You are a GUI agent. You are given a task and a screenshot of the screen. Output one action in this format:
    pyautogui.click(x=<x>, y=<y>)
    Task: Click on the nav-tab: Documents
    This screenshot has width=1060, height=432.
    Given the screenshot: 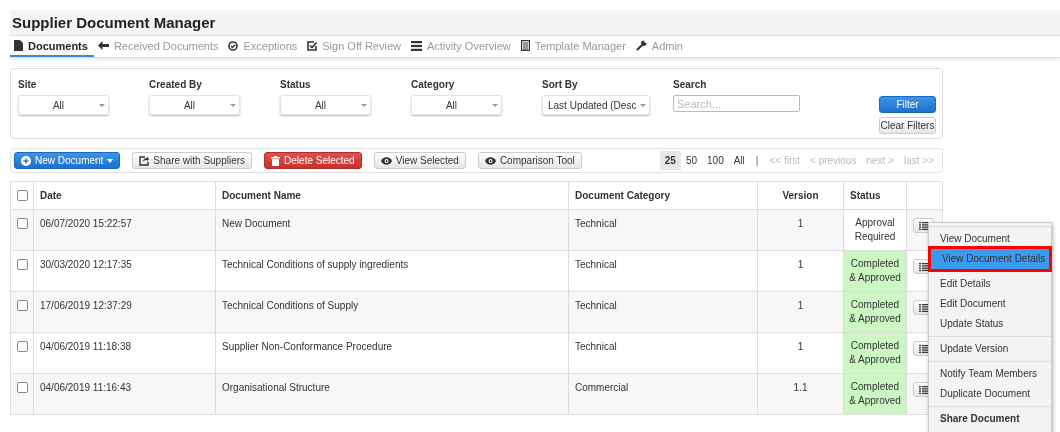 What is the action you would take?
    pyautogui.click(x=52, y=46)
    